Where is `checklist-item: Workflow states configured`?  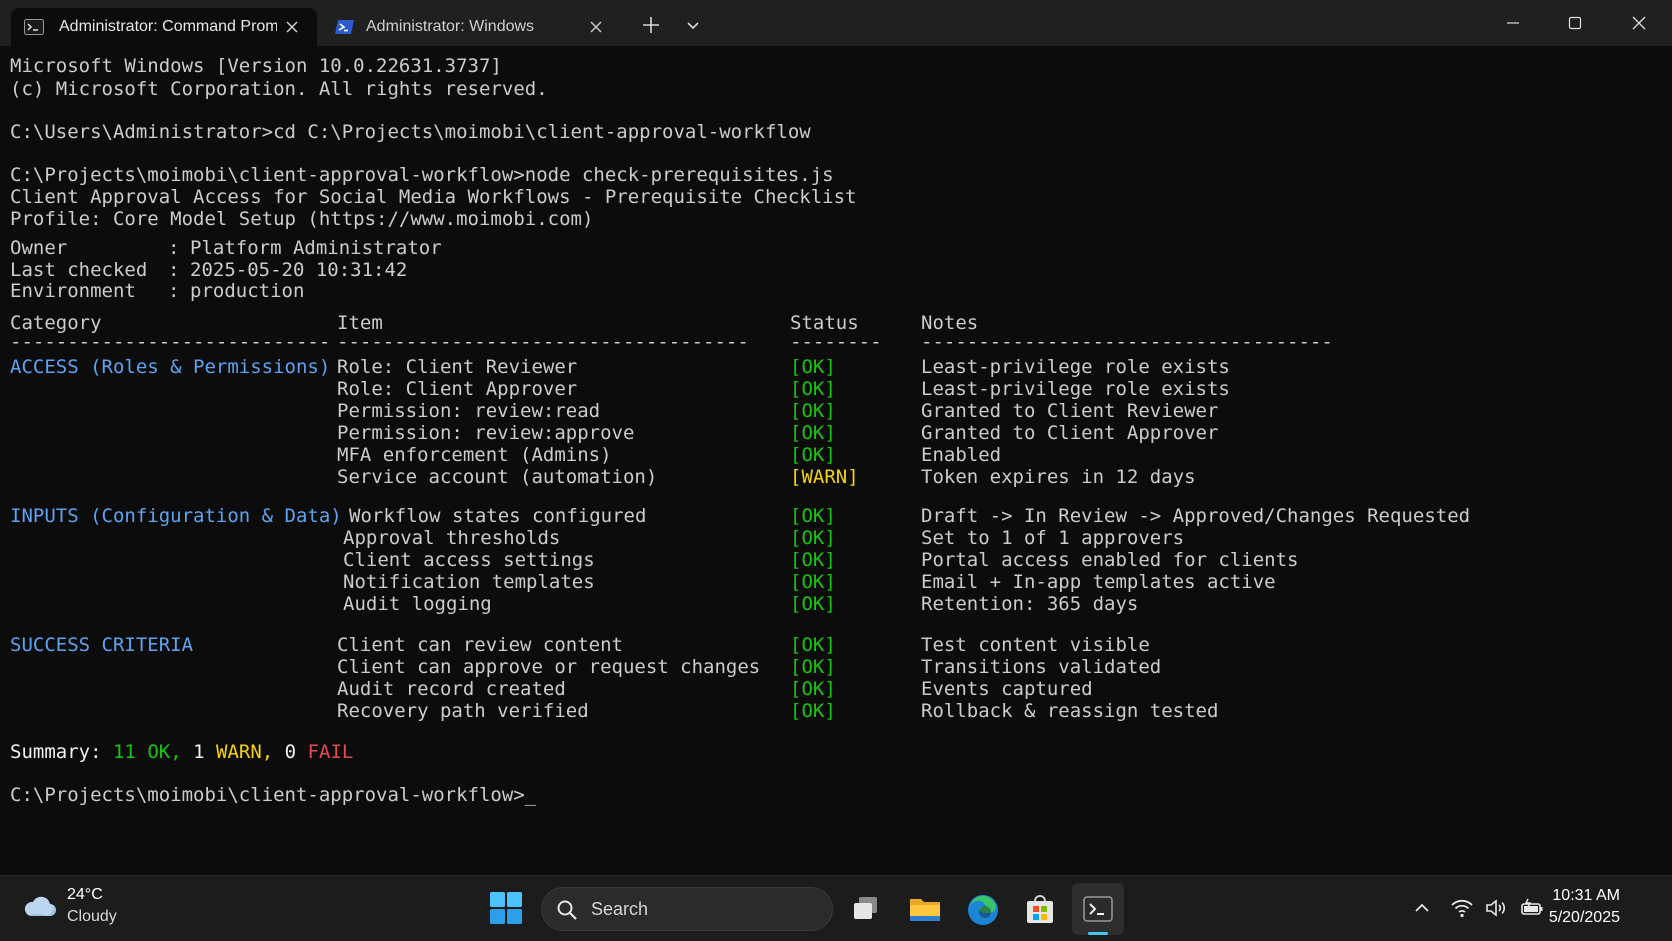 checklist-item: Workflow states configured is located at coordinates (498, 516).